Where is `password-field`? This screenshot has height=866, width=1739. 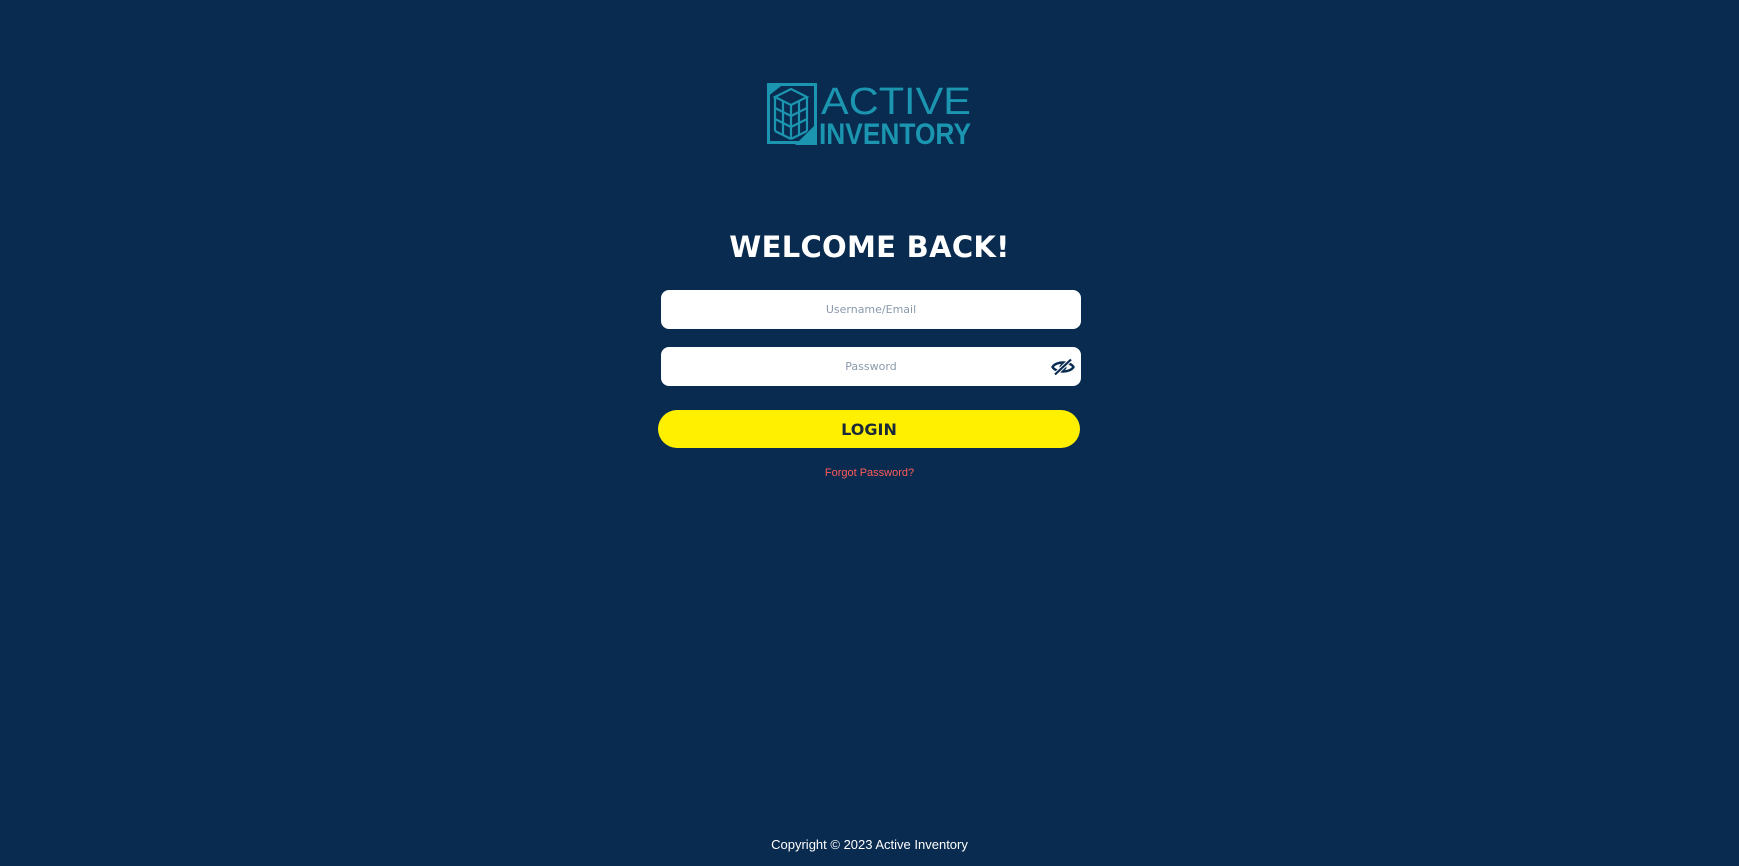 password-field is located at coordinates (871, 366).